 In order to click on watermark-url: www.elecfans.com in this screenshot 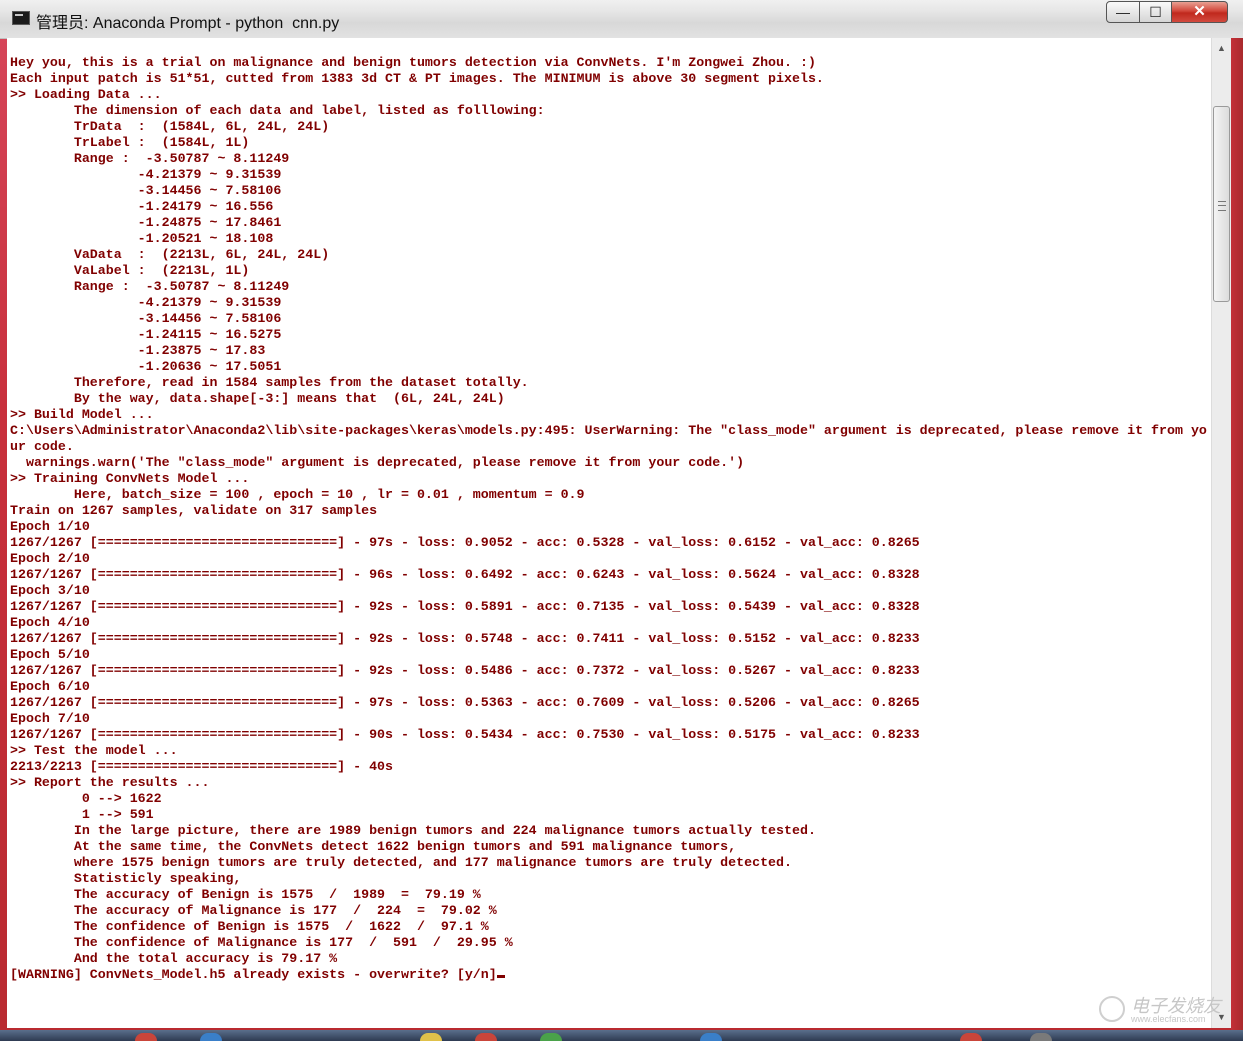, I will do `click(1168, 1019)`.